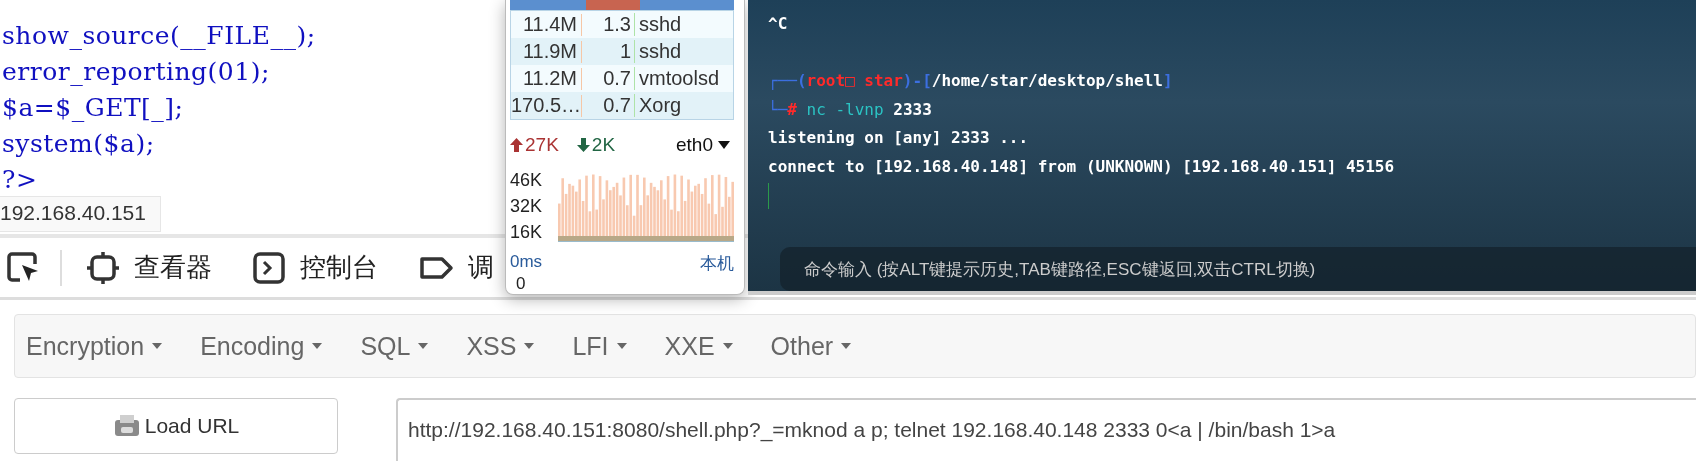 This screenshot has width=1696, height=461. What do you see at coordinates (850, 109) in the screenshot?
I see `prompt-line: └─# nc -lvnp 2333` at bounding box center [850, 109].